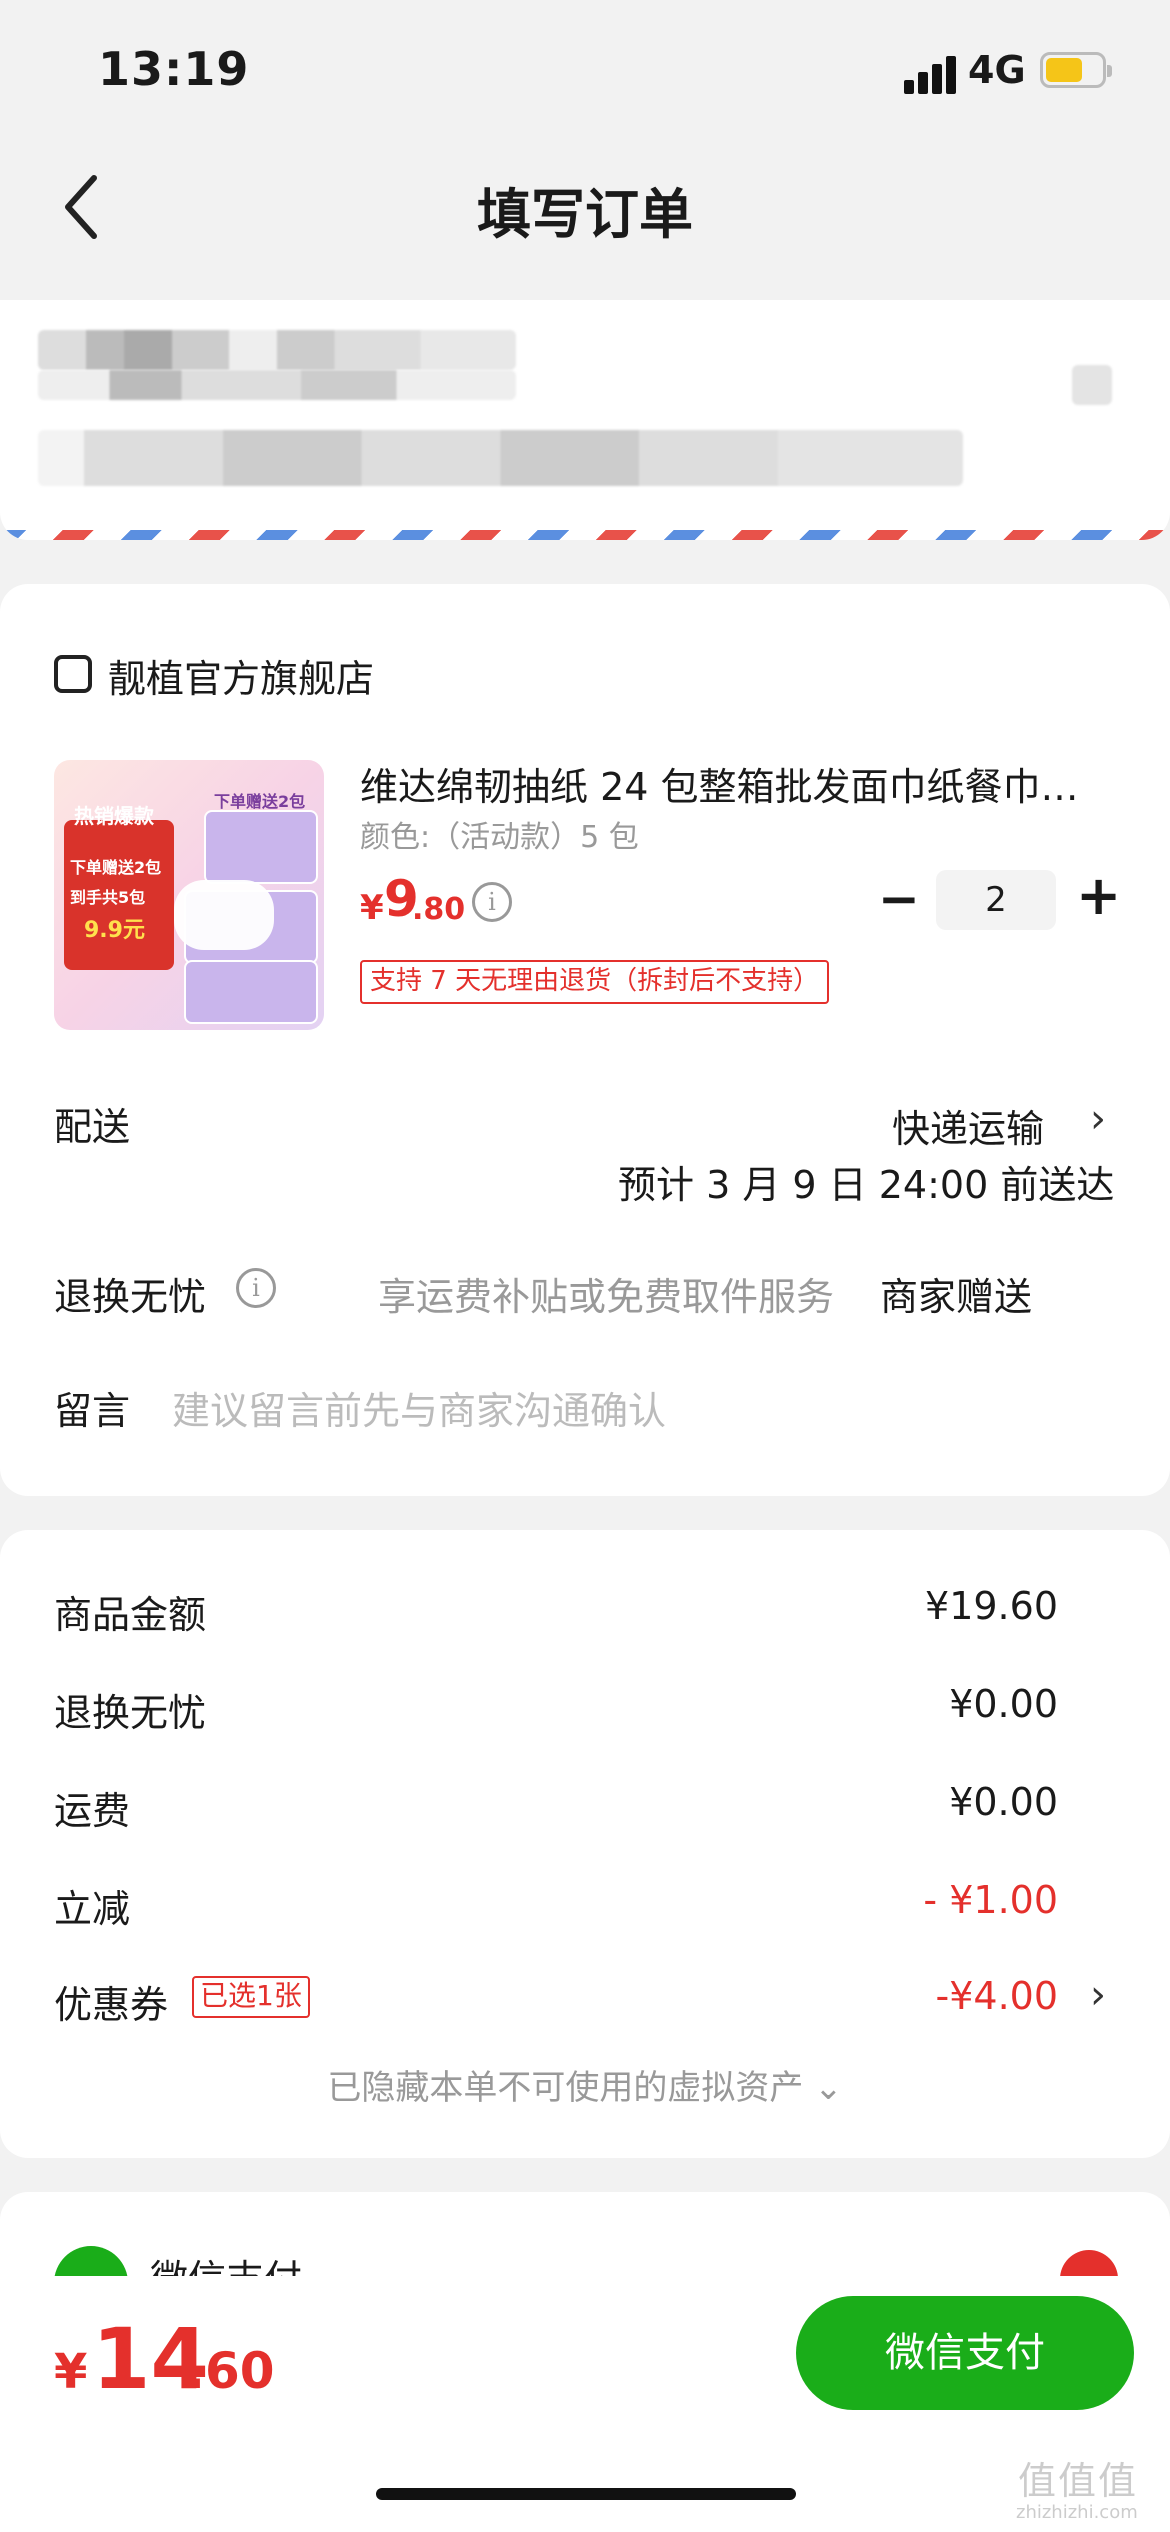 This screenshot has width=1170, height=2532. Describe the element at coordinates (116, 867) in the screenshot. I see `thumb-text-gift: 下单赠送2包` at that location.